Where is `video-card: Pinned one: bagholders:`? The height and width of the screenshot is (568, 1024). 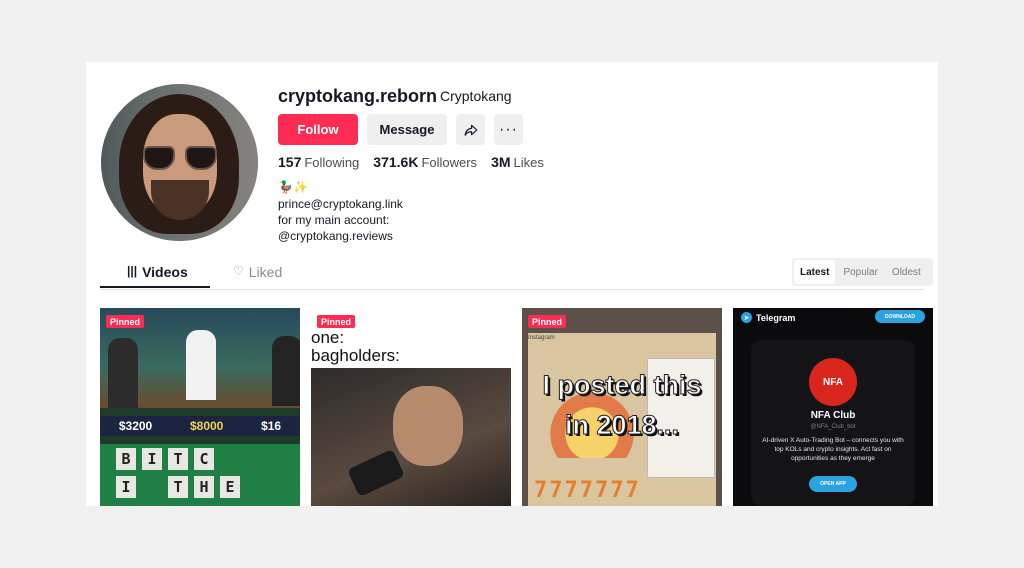
video-card: Pinned one: bagholders: is located at coordinates (411, 407).